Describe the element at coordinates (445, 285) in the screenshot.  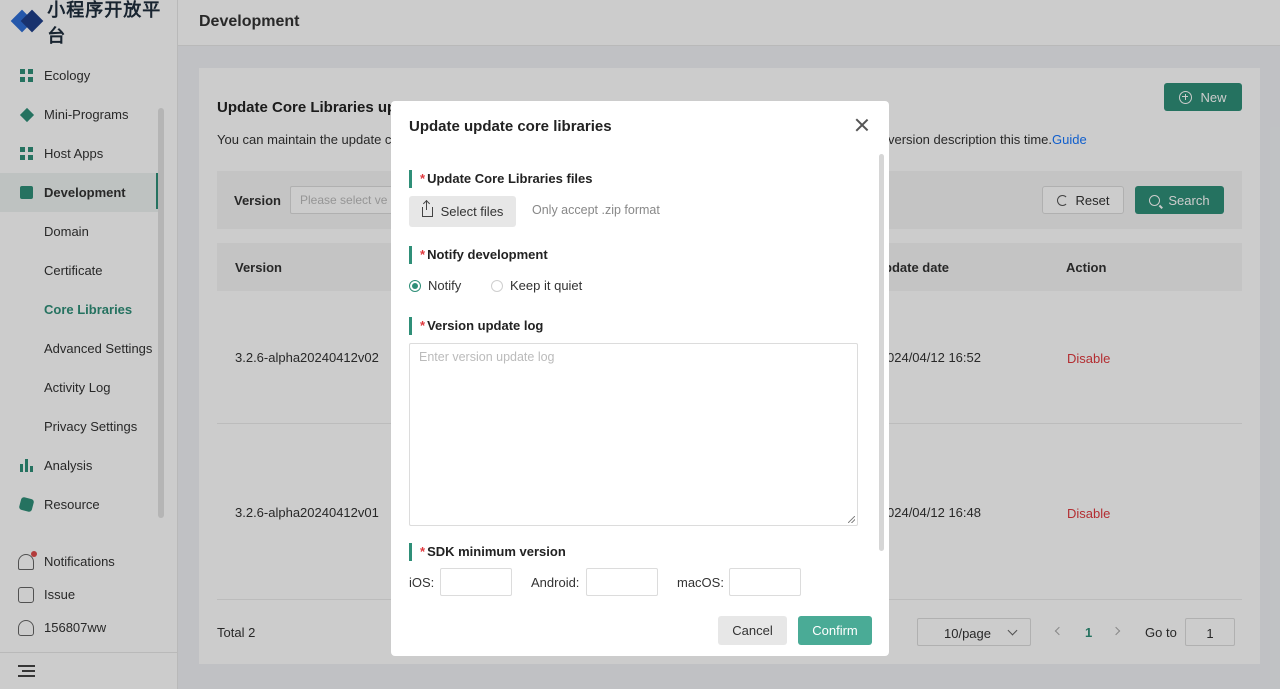
I see `notify-radio-label: Notify` at that location.